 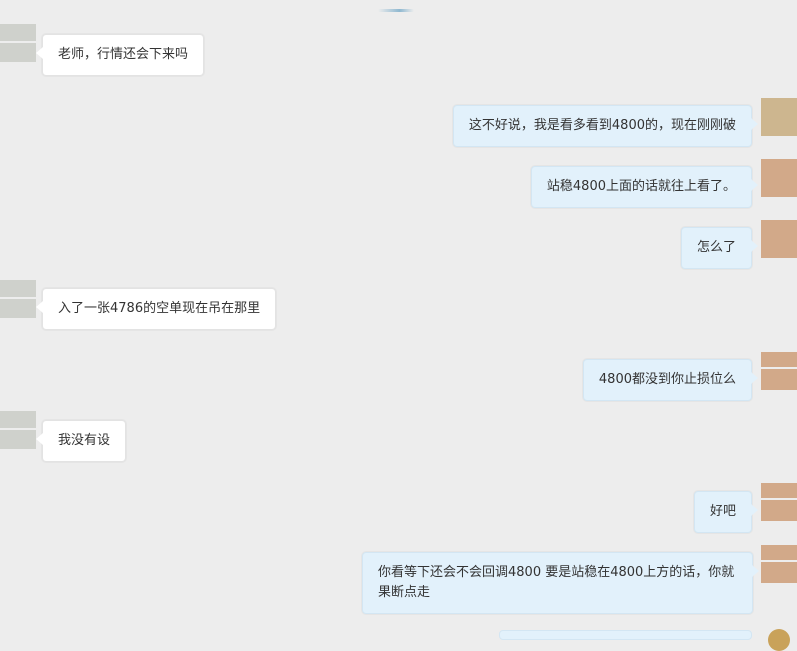 I want to click on message-bubble-outgoing: 怎么了, so click(x=719, y=248).